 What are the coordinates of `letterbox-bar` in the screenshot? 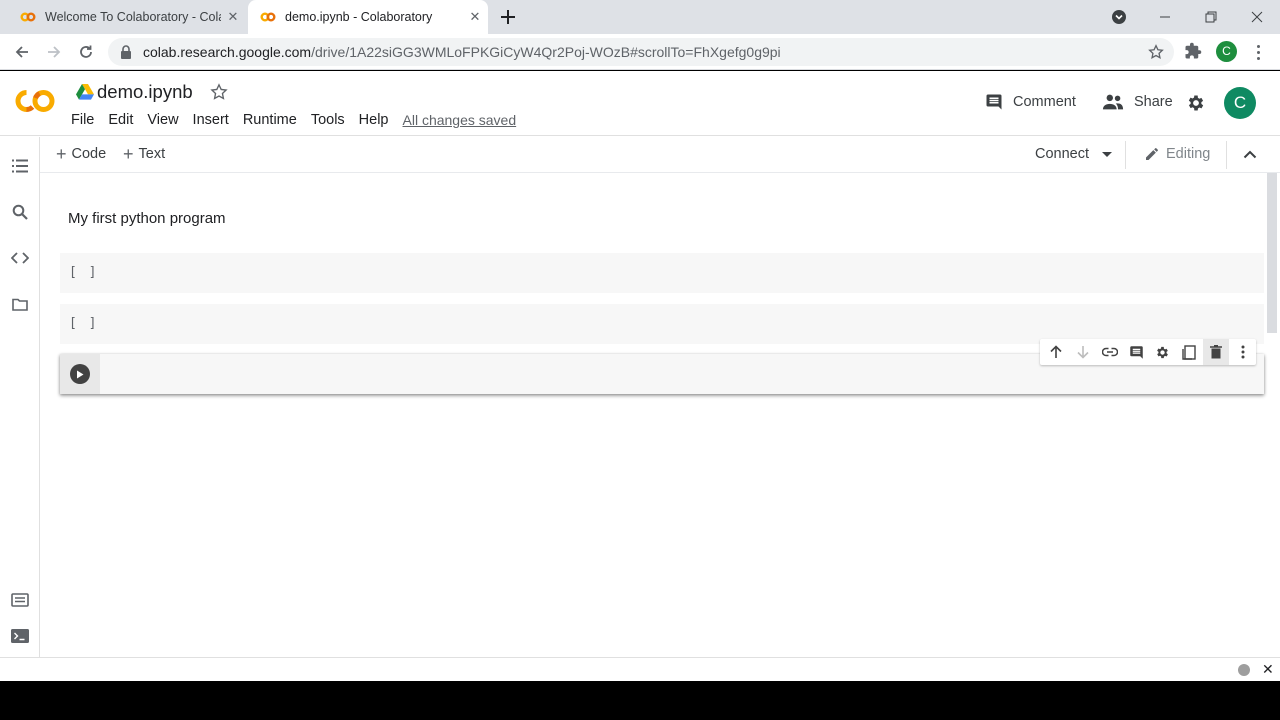 It's located at (640, 700).